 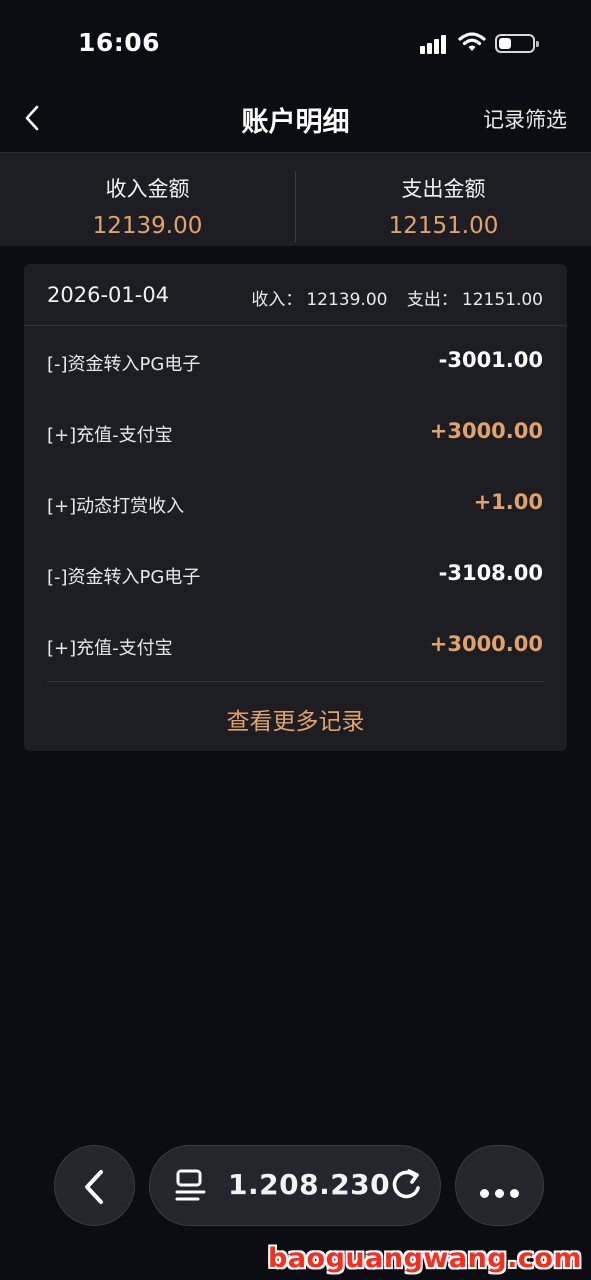 I want to click on transaction-amount: +1.00, so click(x=508, y=502).